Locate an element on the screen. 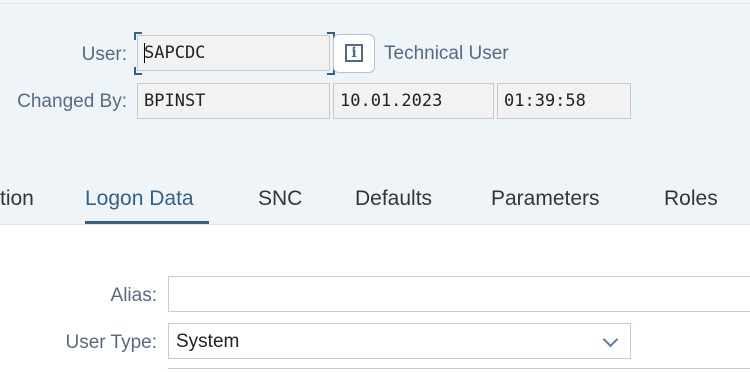  user-description: Technical User is located at coordinates (446, 53).